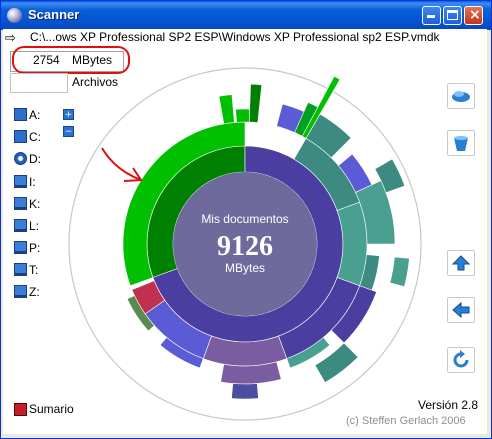 This screenshot has width=492, height=439. I want to click on center-folder-name: Mis documentos, so click(244, 219).